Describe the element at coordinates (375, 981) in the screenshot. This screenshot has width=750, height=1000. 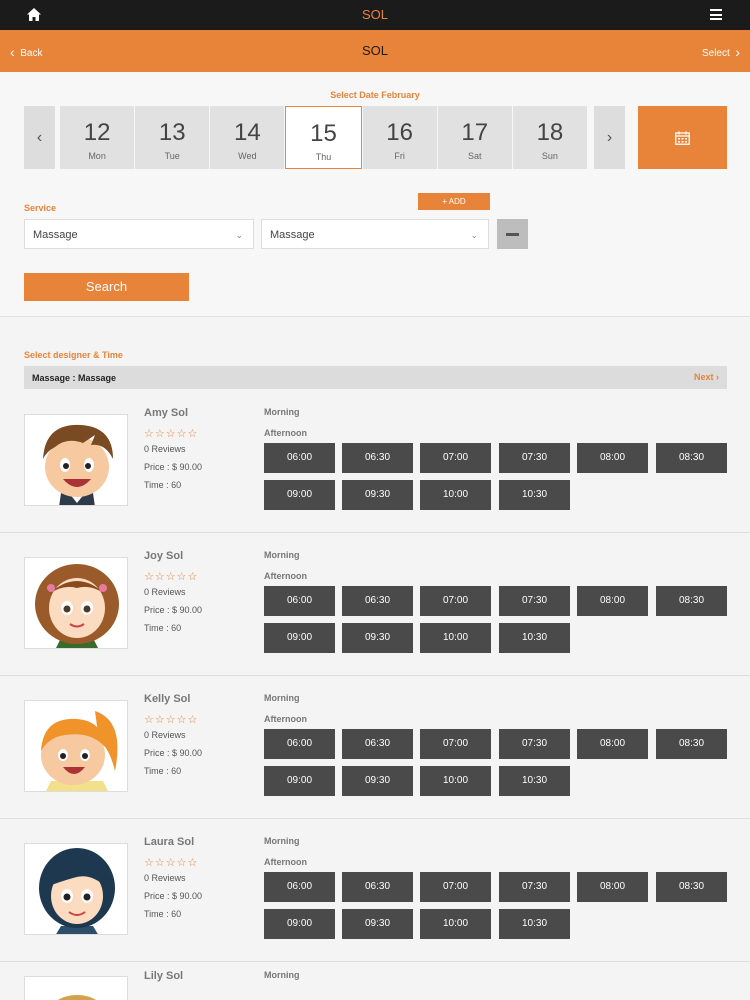
I see `designer-card: Lily Sol Morning` at that location.